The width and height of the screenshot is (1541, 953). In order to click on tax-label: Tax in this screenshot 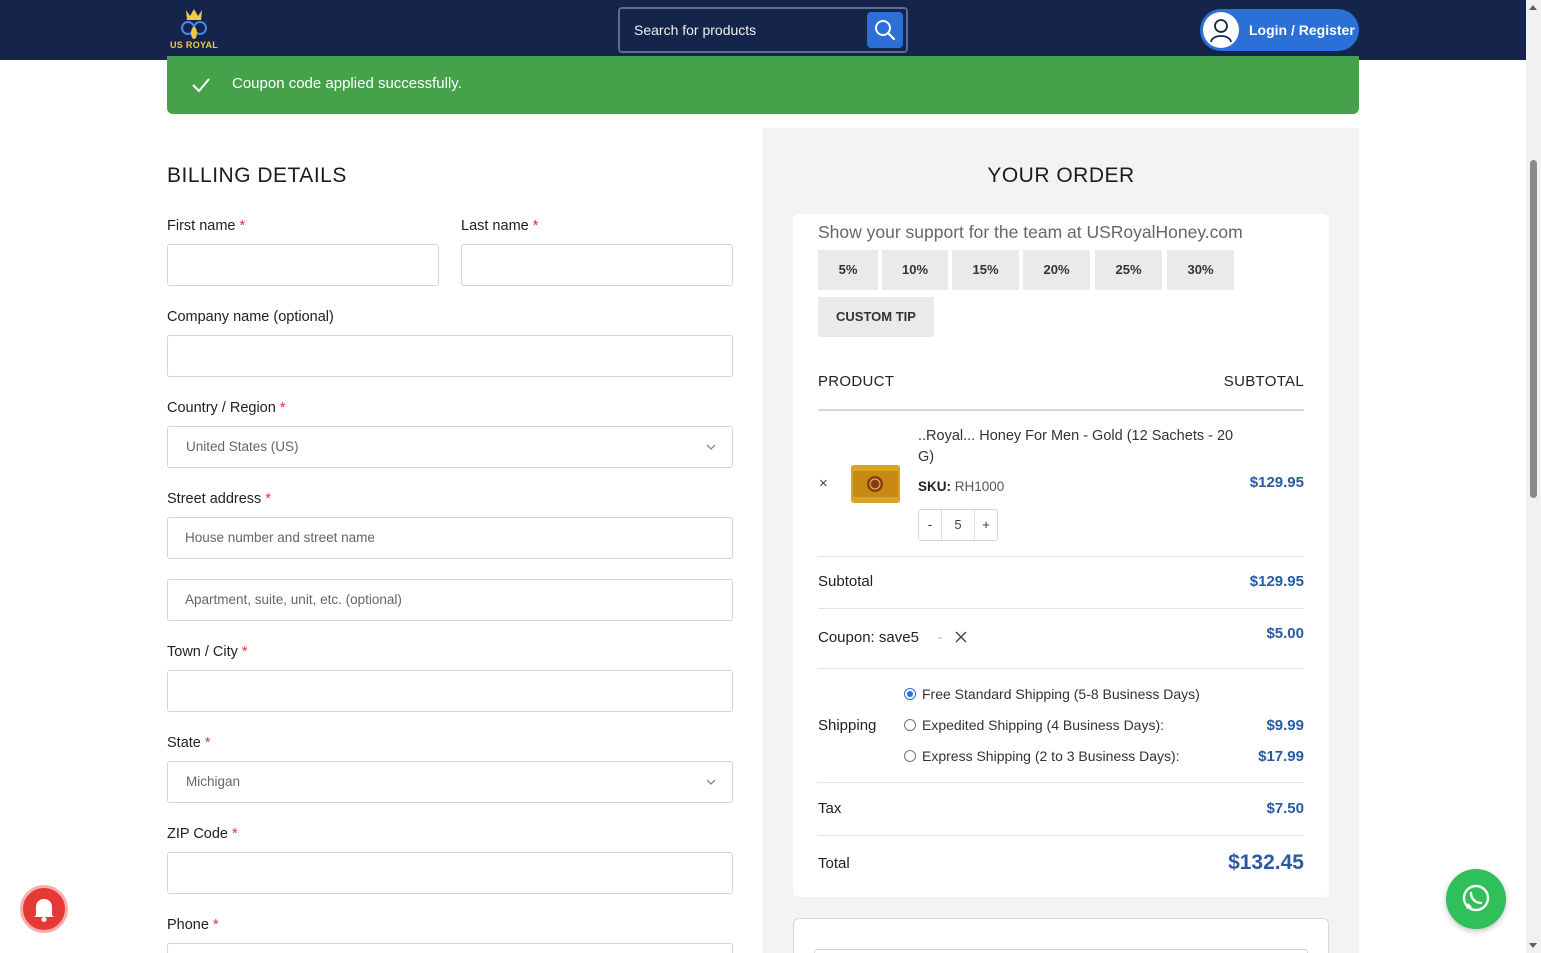, I will do `click(830, 808)`.